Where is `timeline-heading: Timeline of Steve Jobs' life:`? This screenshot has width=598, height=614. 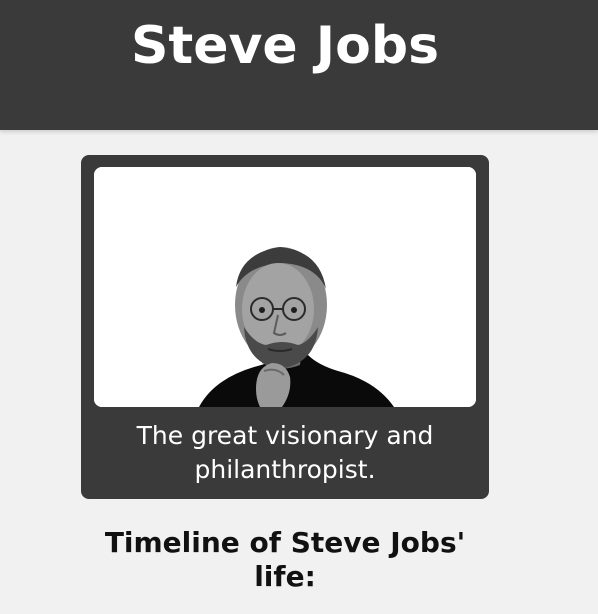
timeline-heading: Timeline of Steve Jobs' life: is located at coordinates (285, 559).